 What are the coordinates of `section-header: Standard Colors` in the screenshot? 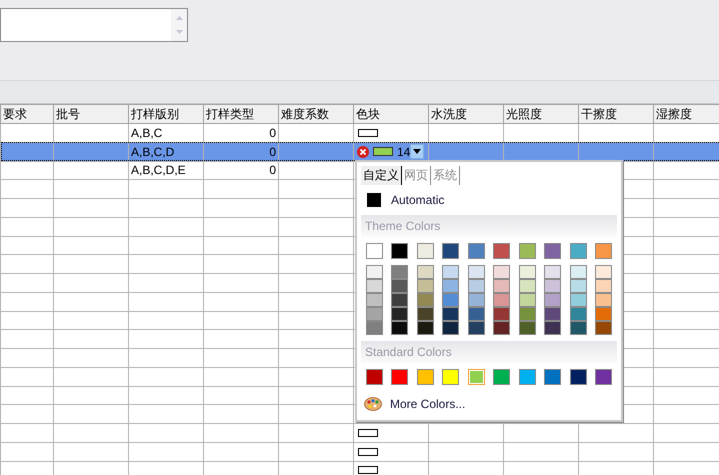 It's located at (489, 352).